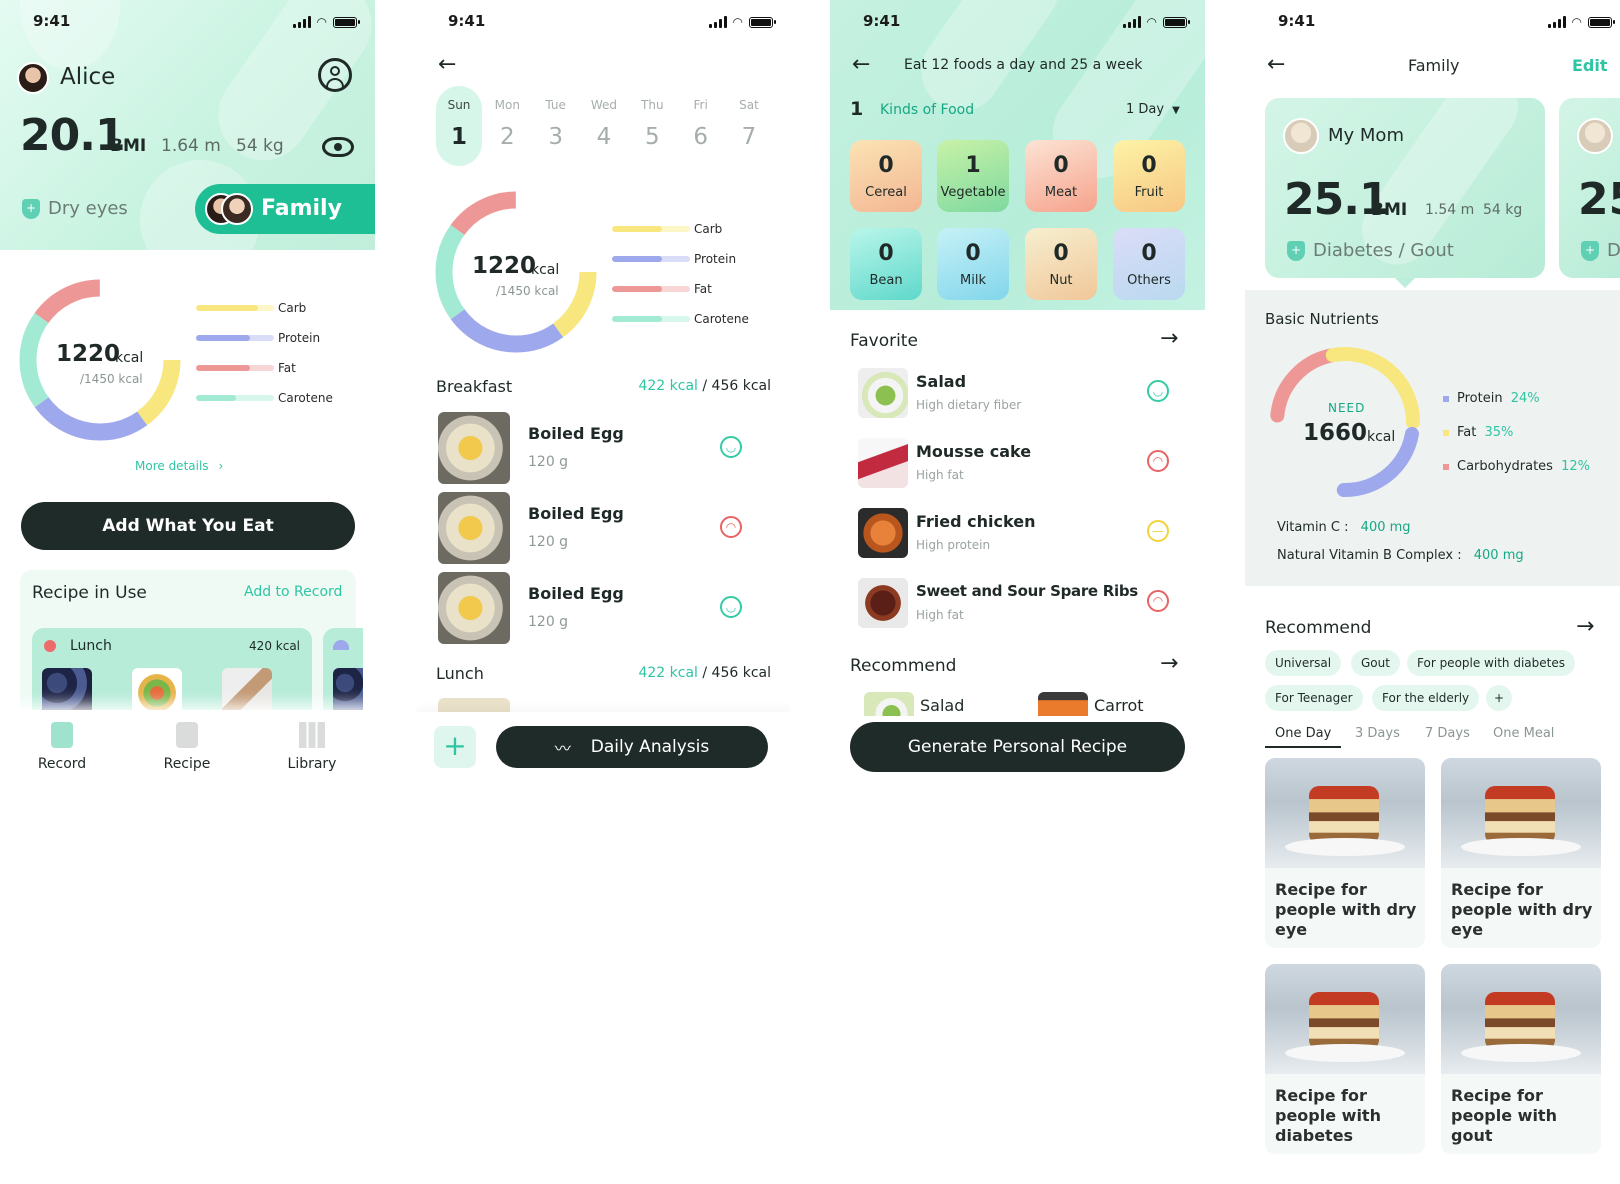 The height and width of the screenshot is (1184, 1620). Describe the element at coordinates (527, 291) in the screenshot. I see `kcal-target: /1450 kcal` at that location.